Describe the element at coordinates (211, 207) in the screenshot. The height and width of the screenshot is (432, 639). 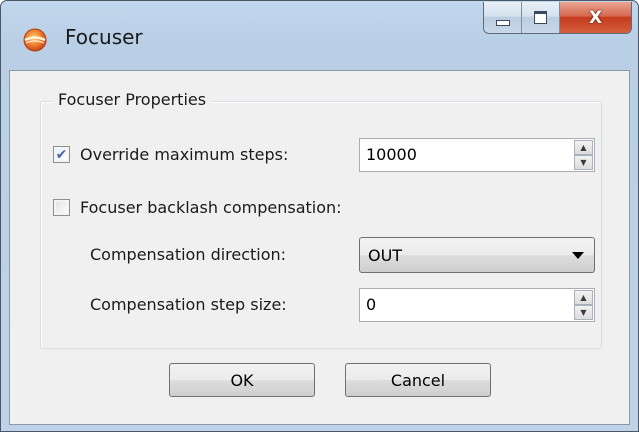
I see `backlash-label: Focuser backlash compensation:` at that location.